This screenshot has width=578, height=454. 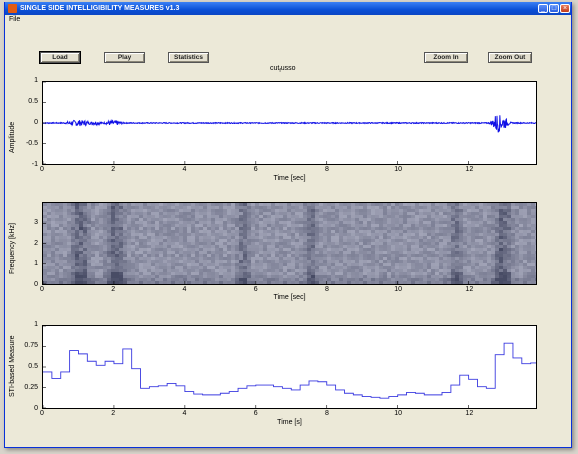 I want to click on waveform-x-tick-label: 8, so click(x=326, y=169).